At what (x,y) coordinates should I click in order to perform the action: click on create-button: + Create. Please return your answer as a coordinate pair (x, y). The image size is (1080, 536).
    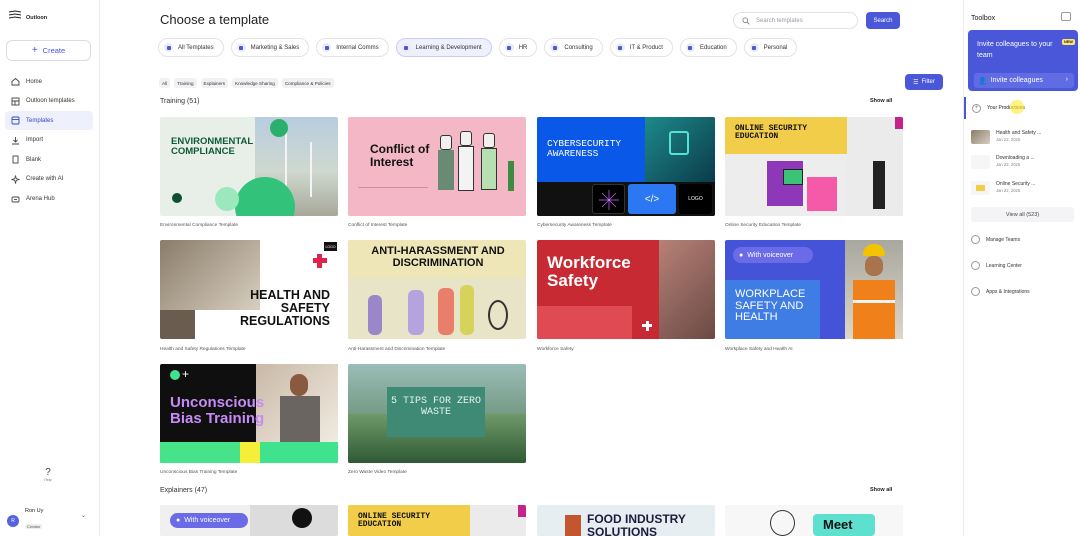
    Looking at the image, I should click on (48, 50).